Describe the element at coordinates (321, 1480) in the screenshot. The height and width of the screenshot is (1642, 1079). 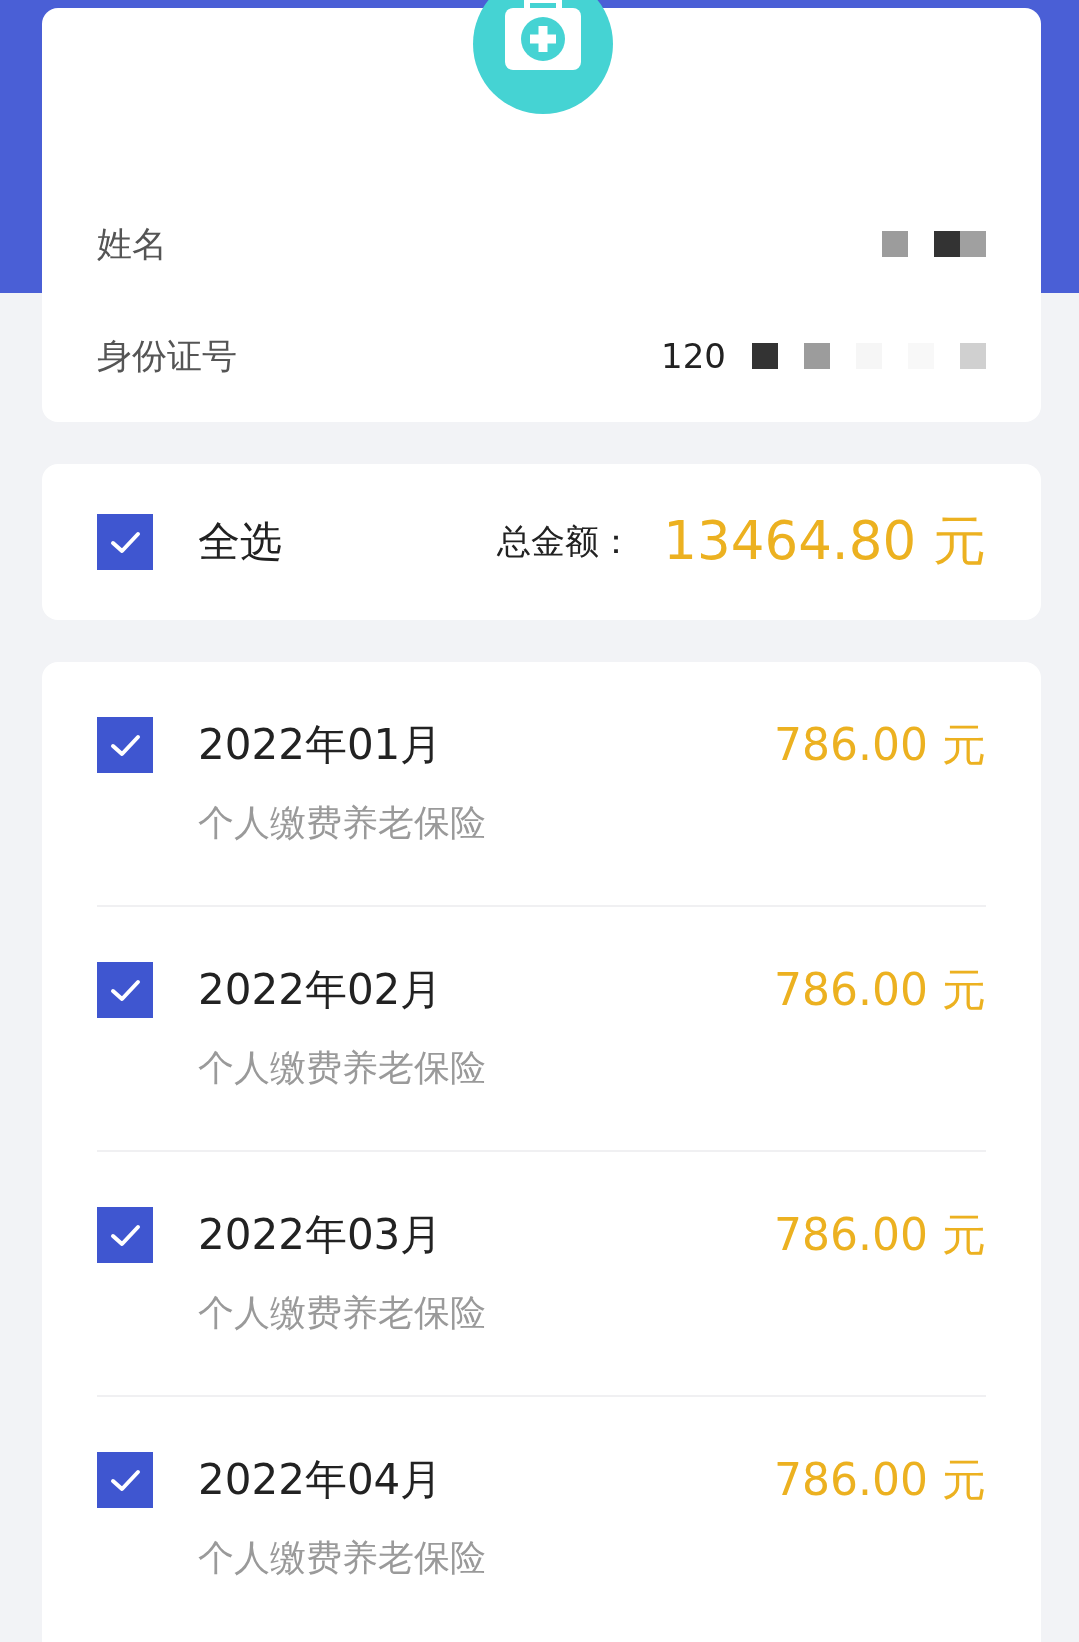
I see `bill-month: 2022年04月` at that location.